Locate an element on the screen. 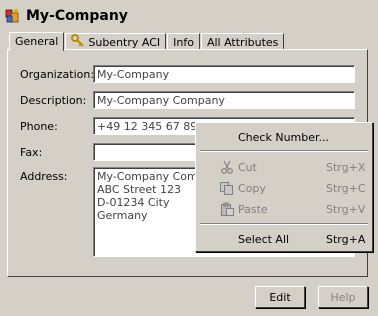 The image size is (378, 316). organization-icon is located at coordinates (13, 16).